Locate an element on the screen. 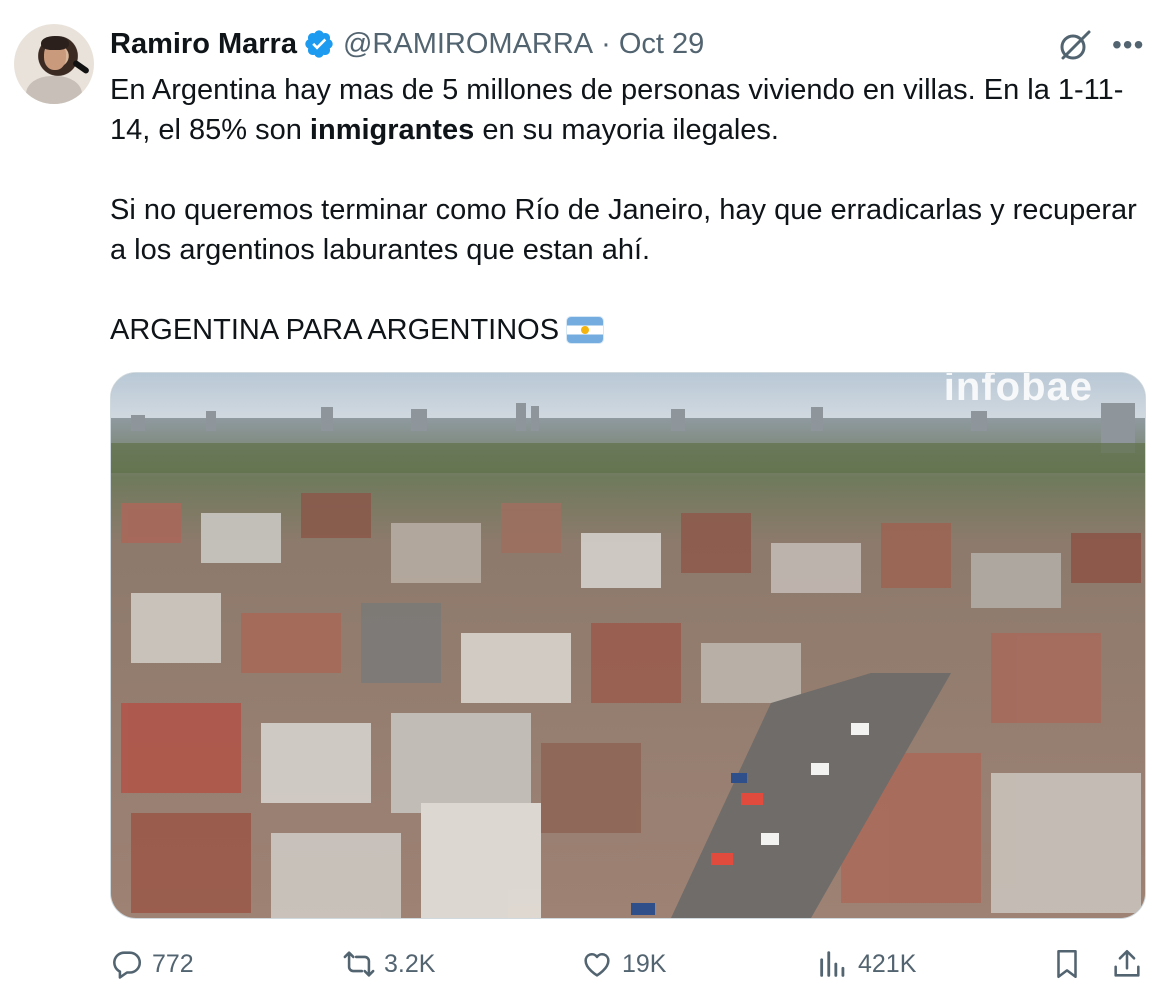 The height and width of the screenshot is (996, 1174). author-avatar is located at coordinates (54, 64).